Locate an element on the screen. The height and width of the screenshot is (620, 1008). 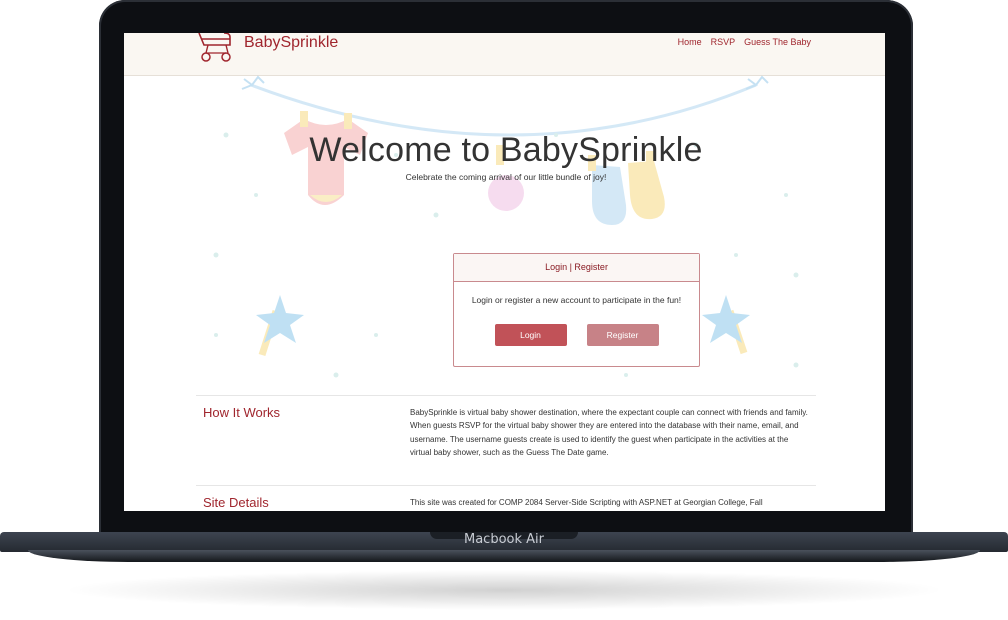
nav-link-rsvp: RSVP is located at coordinates (723, 42).